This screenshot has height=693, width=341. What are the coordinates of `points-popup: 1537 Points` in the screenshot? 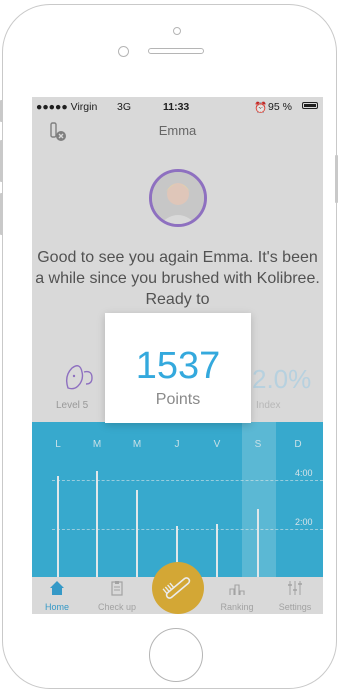 It's located at (178, 368).